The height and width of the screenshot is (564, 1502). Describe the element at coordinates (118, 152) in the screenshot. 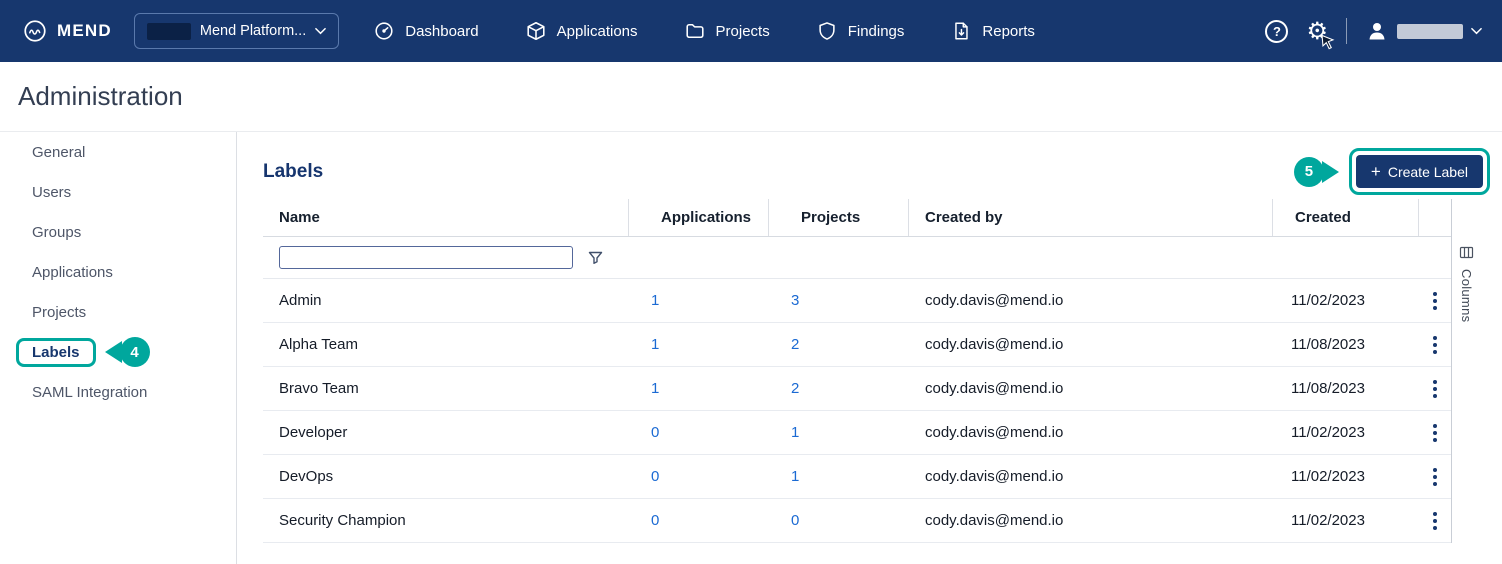

I see `sidebar-item-general: General` at that location.